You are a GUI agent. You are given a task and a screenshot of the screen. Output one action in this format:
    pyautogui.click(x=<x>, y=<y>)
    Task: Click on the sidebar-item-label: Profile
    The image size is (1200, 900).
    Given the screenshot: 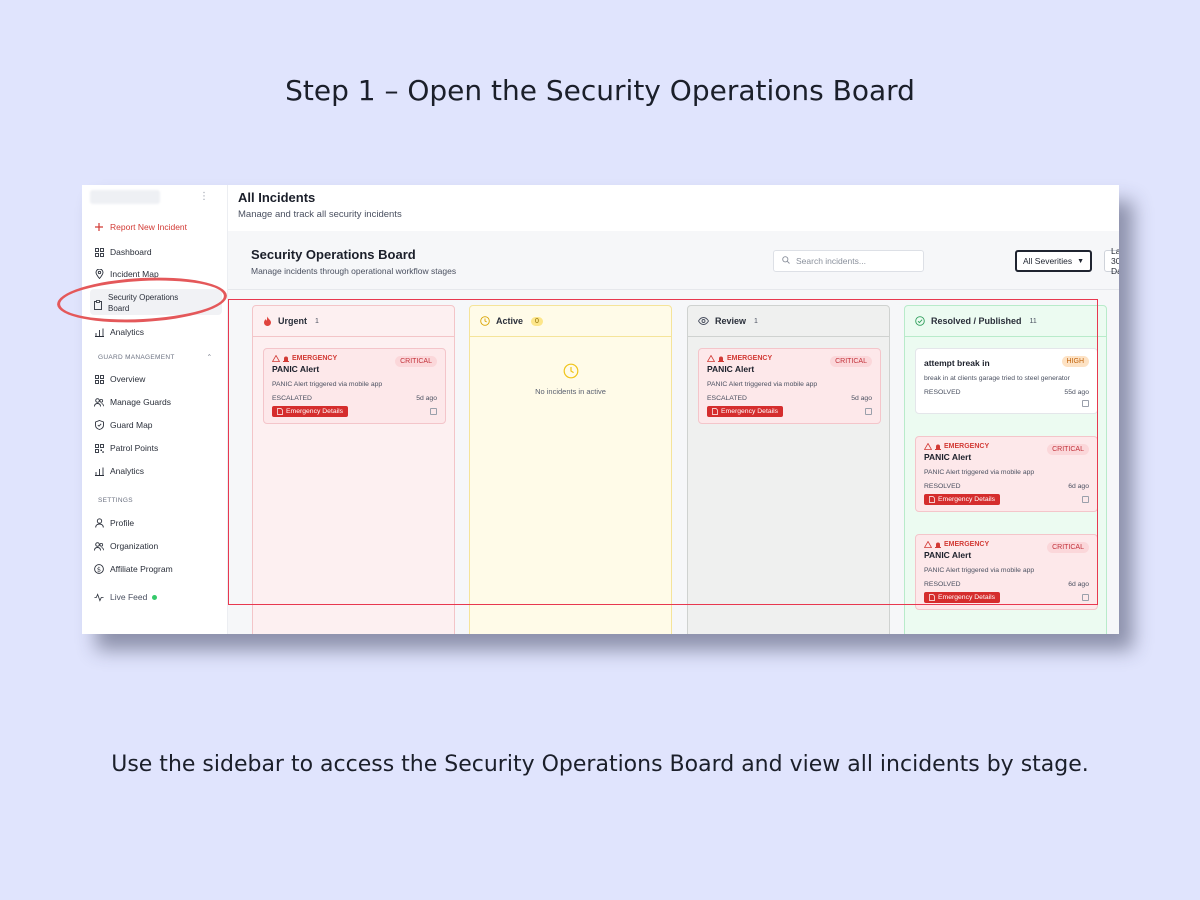 What is the action you would take?
    pyautogui.click(x=122, y=523)
    